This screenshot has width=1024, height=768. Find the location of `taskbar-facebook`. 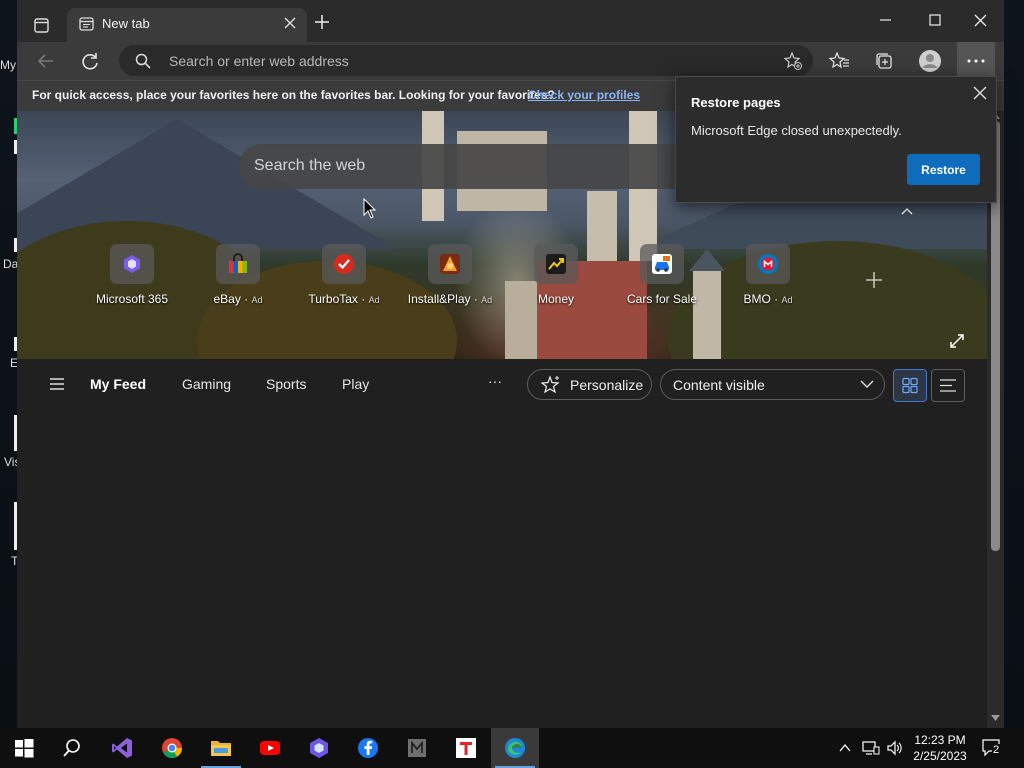

taskbar-facebook is located at coordinates (368, 748).